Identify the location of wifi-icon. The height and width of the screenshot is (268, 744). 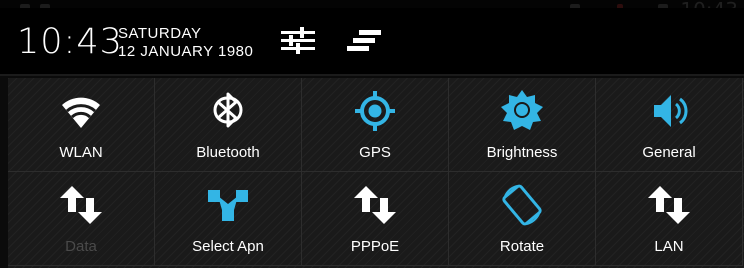
(81, 111).